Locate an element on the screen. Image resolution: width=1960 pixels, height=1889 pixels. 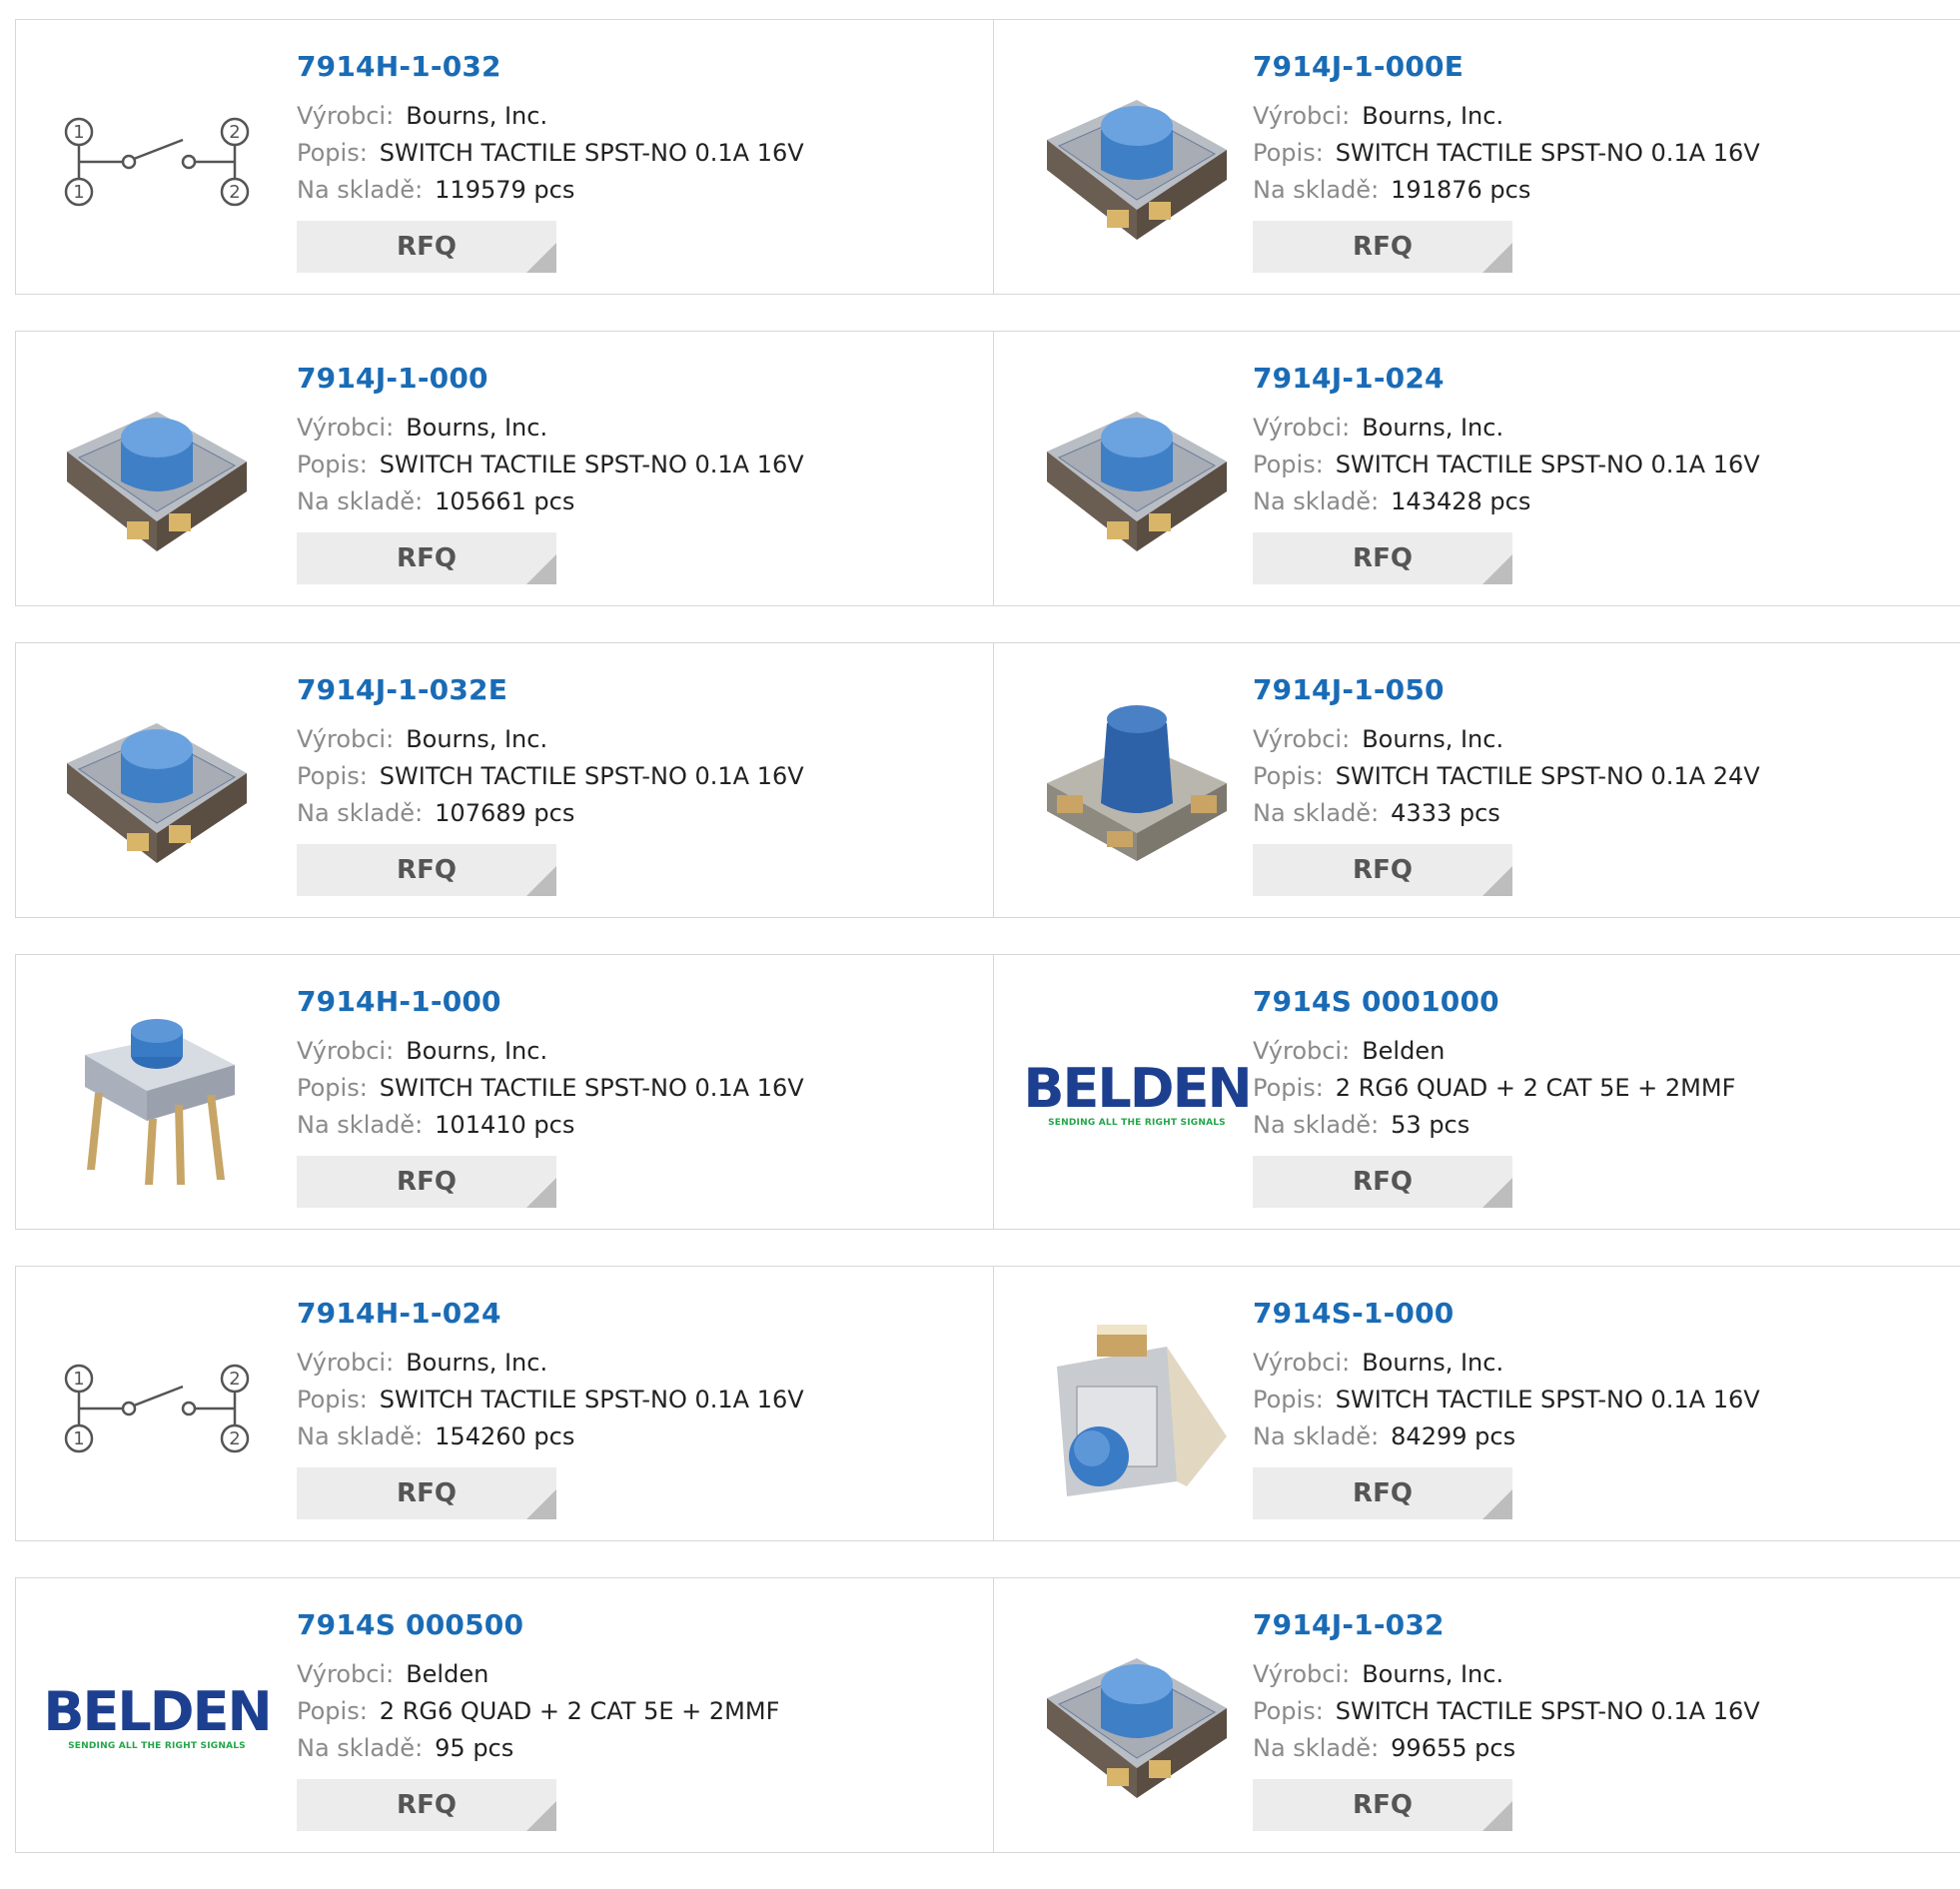
product-part-link: 7914J-1-000 is located at coordinates (393, 378).